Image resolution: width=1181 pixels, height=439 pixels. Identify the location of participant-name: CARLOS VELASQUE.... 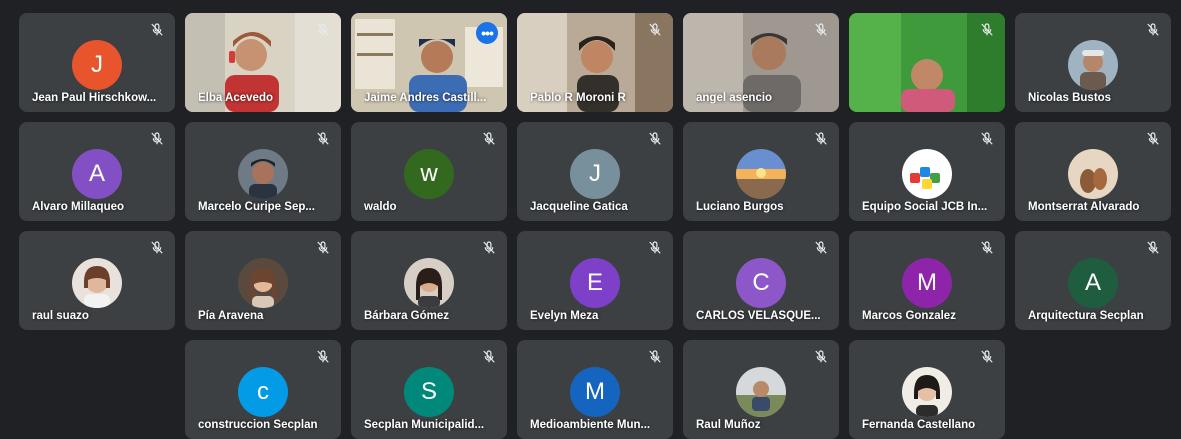
(758, 316).